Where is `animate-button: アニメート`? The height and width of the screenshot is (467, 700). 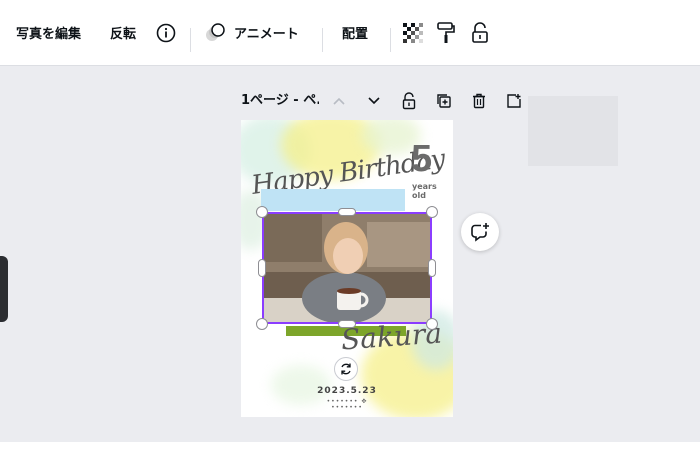
animate-button: アニメート is located at coordinates (251, 32).